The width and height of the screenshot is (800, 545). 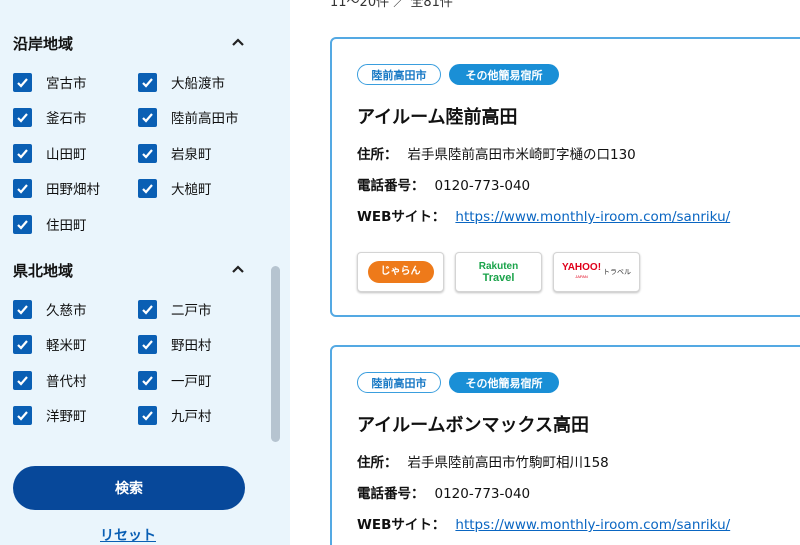 I want to click on jalan-logo-button: じゃらん, so click(x=400, y=272).